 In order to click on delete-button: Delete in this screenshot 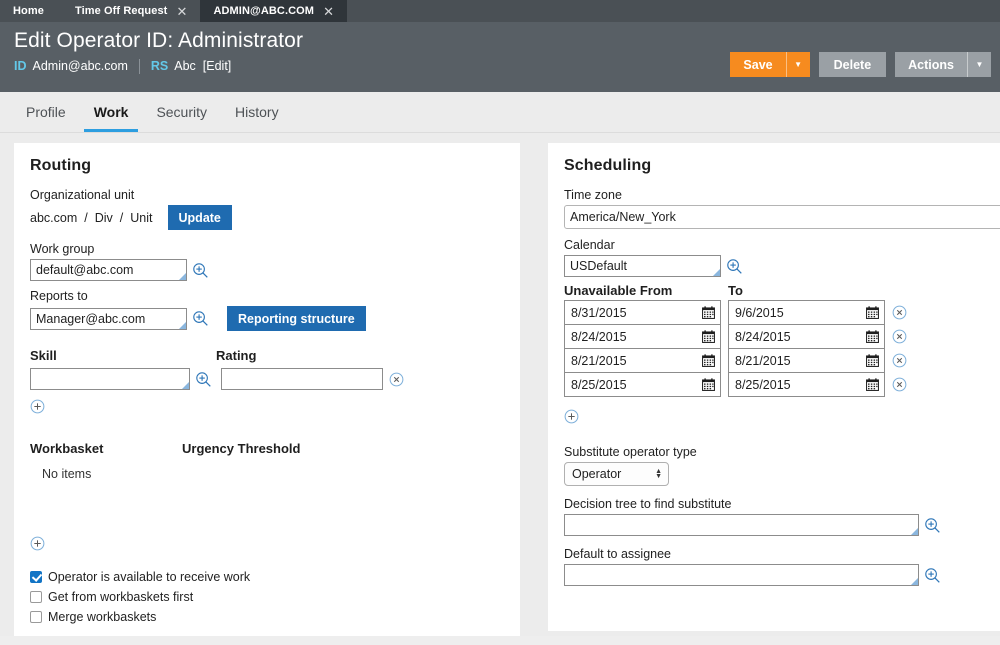, I will do `click(852, 64)`.